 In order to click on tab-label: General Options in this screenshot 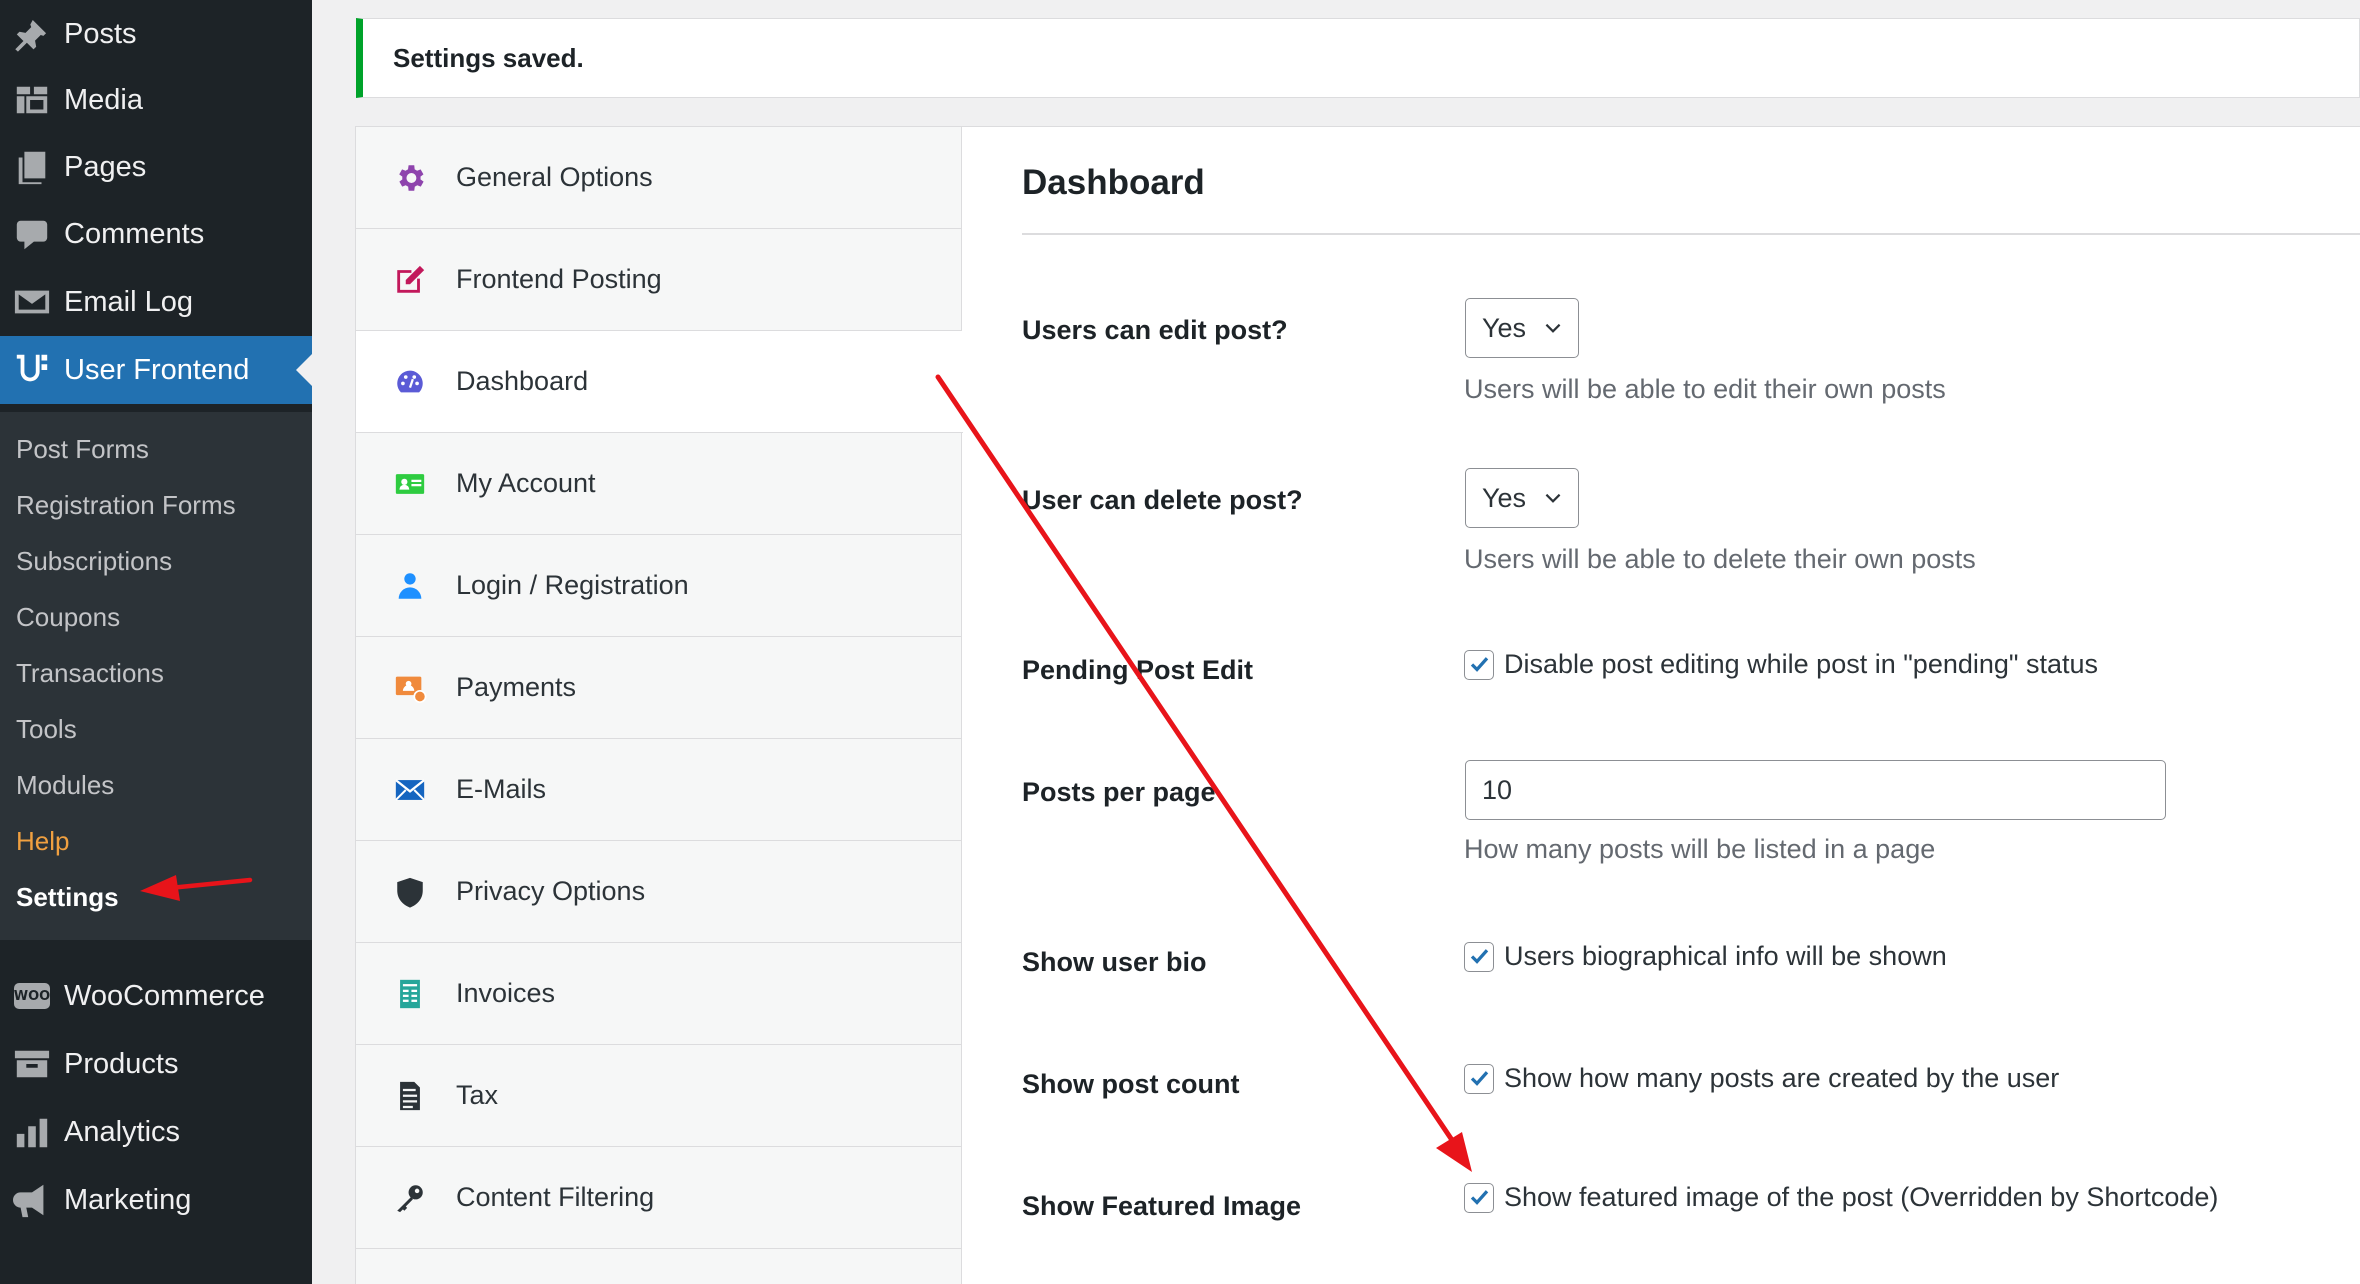, I will do `click(554, 177)`.